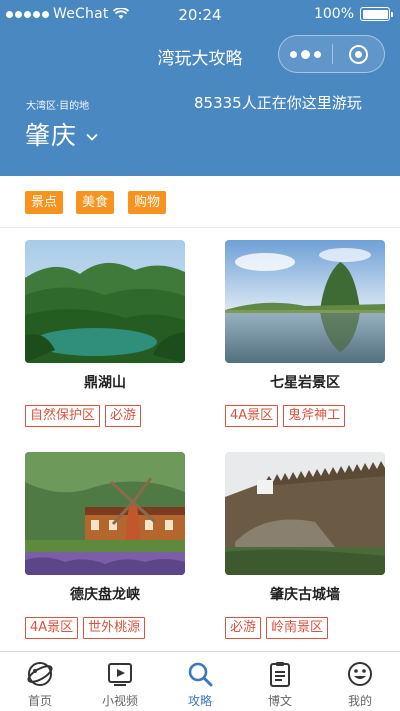  I want to click on target-icon, so click(358, 54).